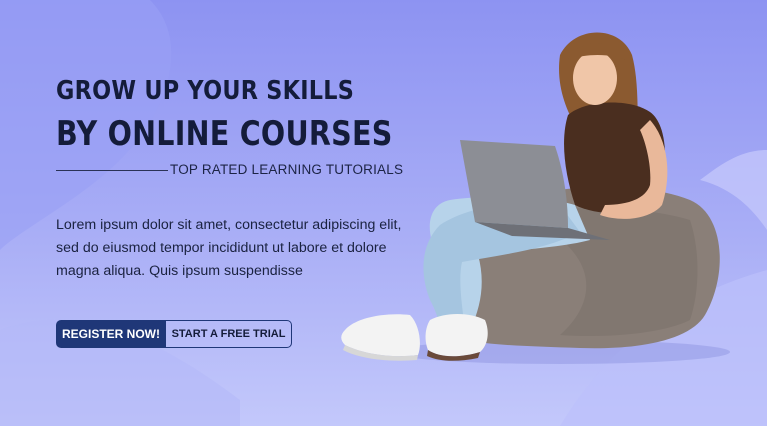 Image resolution: width=767 pixels, height=426 pixels. Describe the element at coordinates (205, 91) in the screenshot. I see `headline-line-1: GROW UP YOUR SKILLS` at that location.